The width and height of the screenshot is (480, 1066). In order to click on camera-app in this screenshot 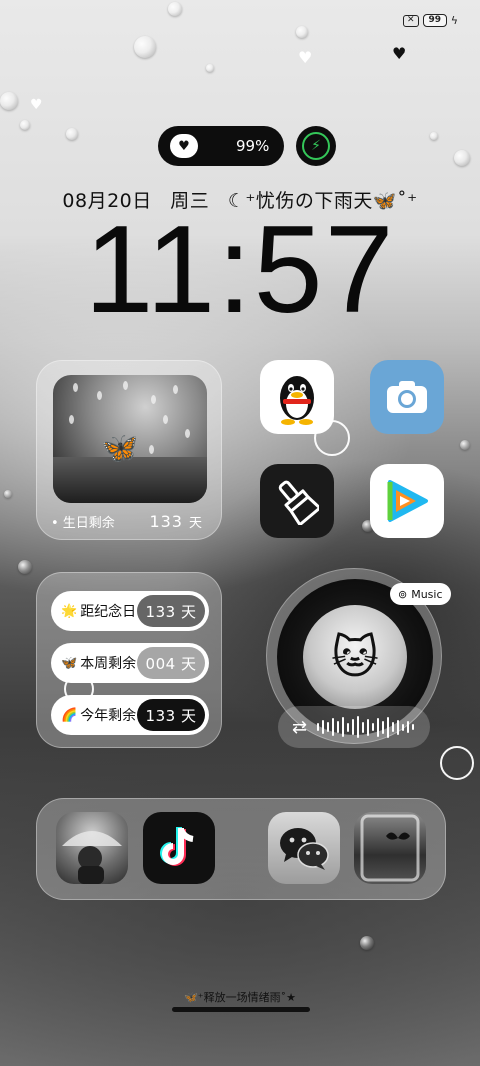, I will do `click(407, 397)`.